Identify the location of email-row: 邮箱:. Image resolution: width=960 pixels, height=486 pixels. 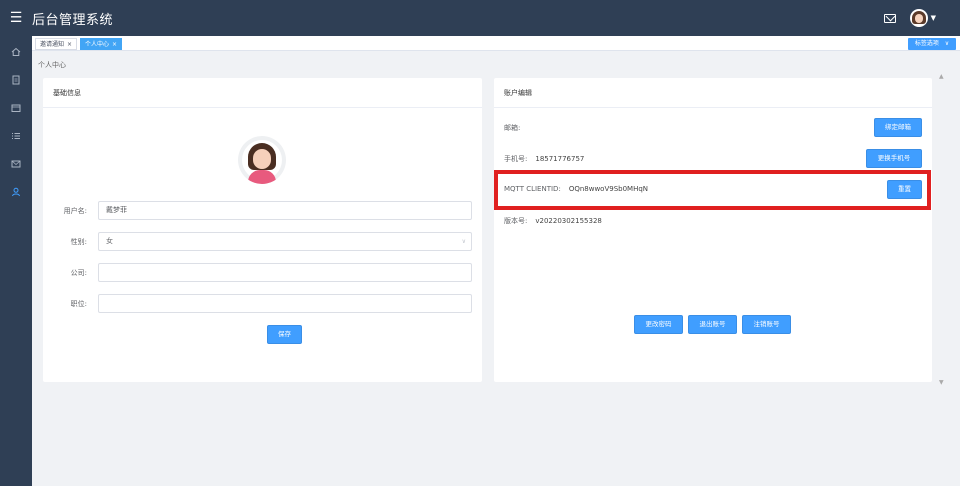
(516, 128).